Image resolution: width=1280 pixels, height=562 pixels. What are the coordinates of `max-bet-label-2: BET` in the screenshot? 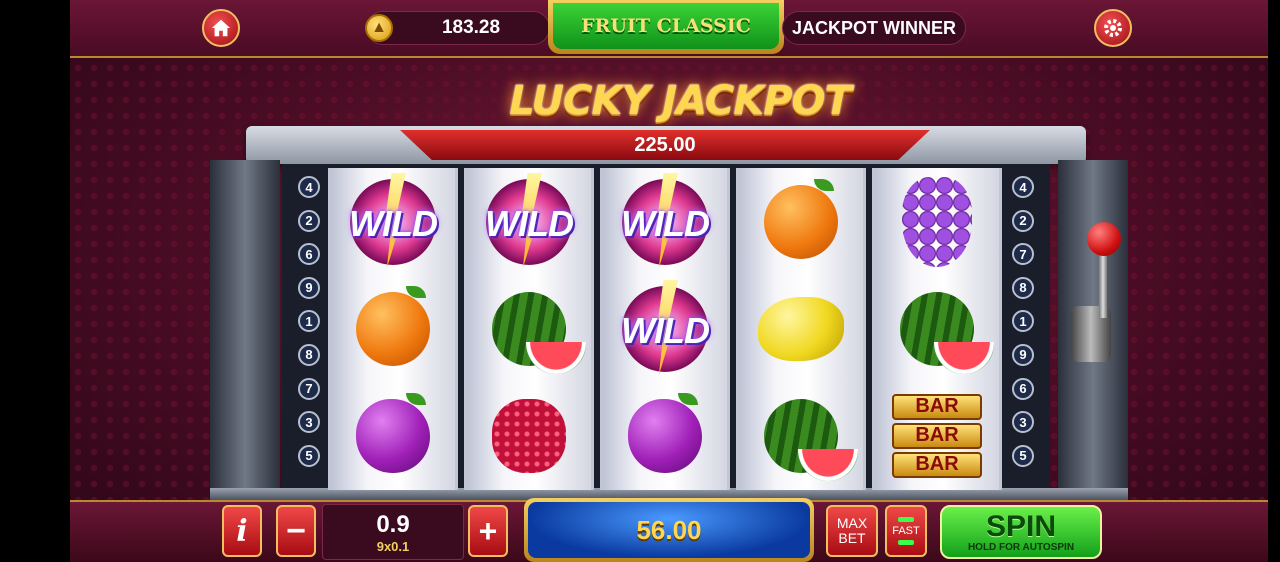 It's located at (852, 538).